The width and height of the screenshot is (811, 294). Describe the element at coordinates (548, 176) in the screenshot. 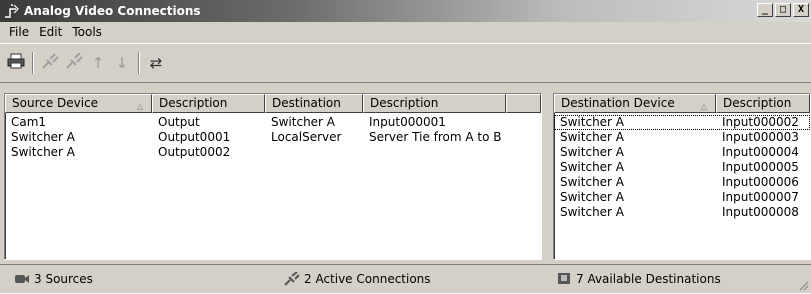

I see `panel-splitter` at that location.